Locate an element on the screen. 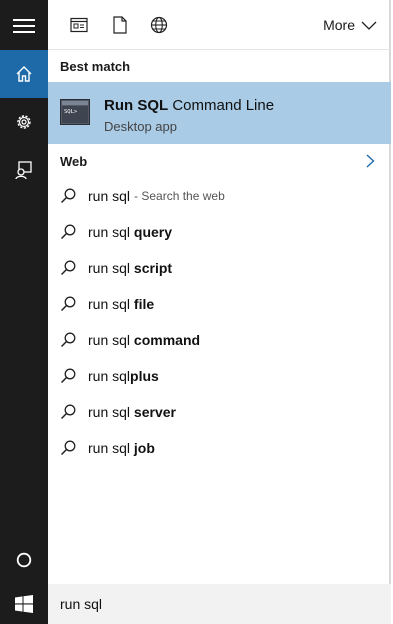 This screenshot has height=624, width=393. web-suggestion-item: run sqlplus is located at coordinates (219, 376).